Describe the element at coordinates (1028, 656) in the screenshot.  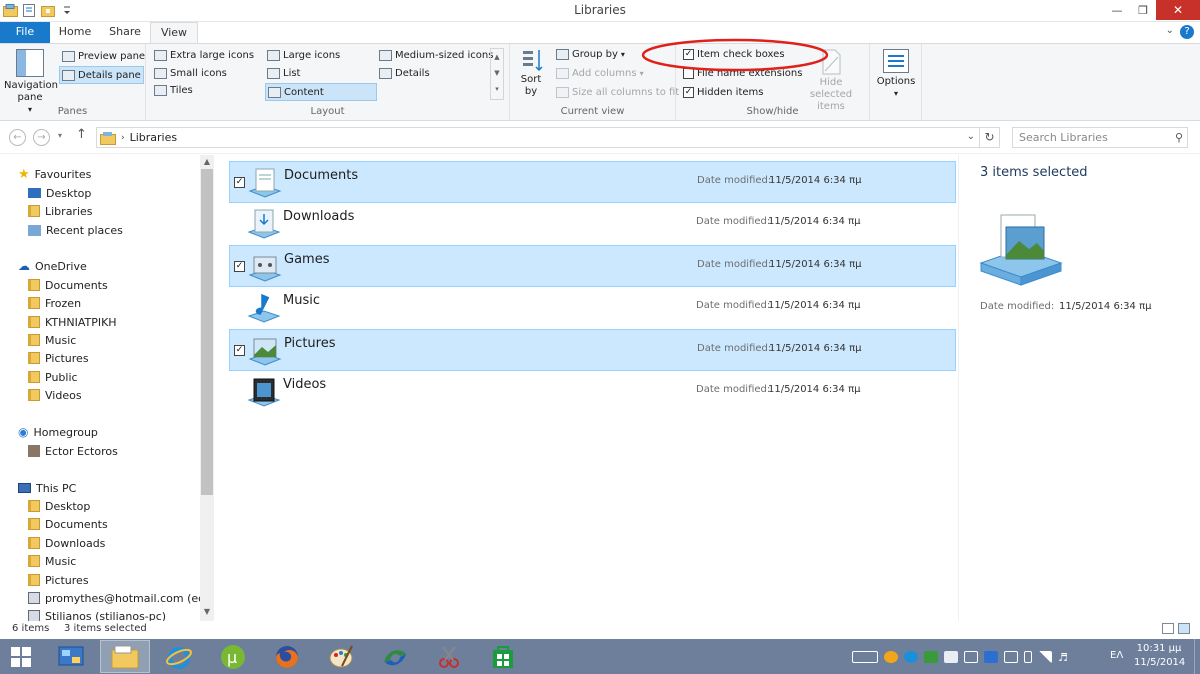
I see `battery-icon` at that location.